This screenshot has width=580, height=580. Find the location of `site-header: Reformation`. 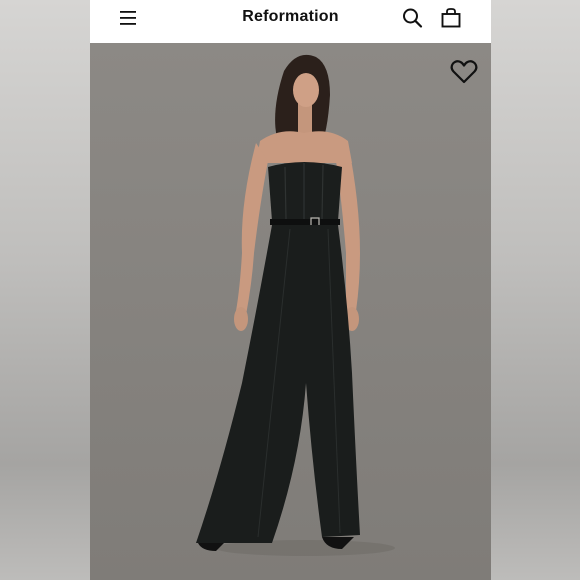

site-header: Reformation is located at coordinates (290, 21).